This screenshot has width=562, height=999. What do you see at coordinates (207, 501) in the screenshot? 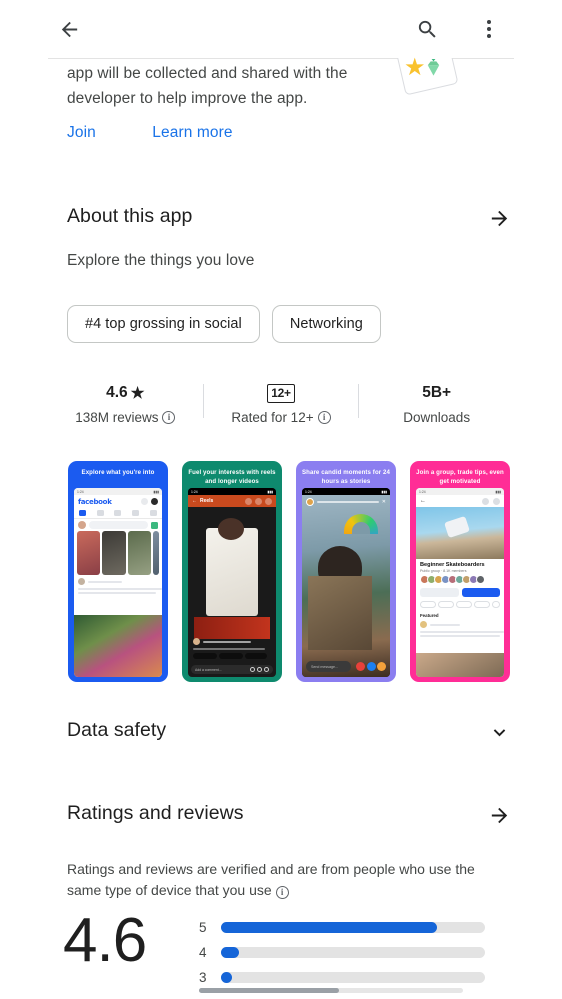
I see `reels-label: Reels` at bounding box center [207, 501].